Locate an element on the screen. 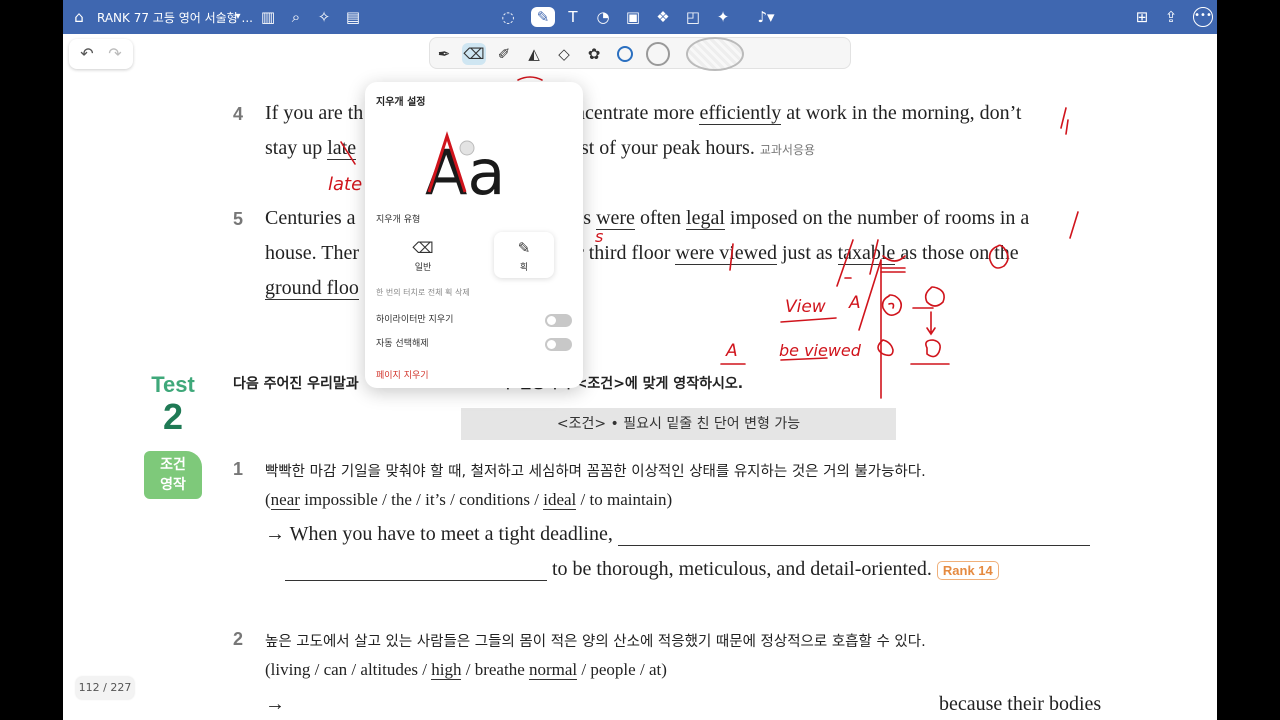 This screenshot has width=1280, height=720. p2-answer-arrow: → is located at coordinates (275, 704).